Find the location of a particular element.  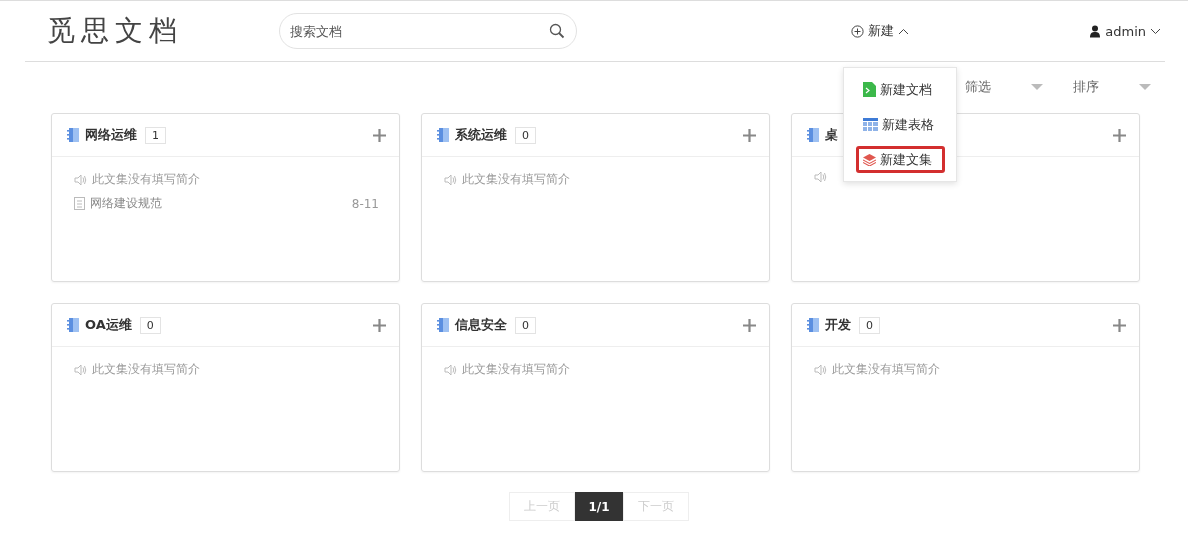

chevron-down-icon is located at coordinates (1155, 31).